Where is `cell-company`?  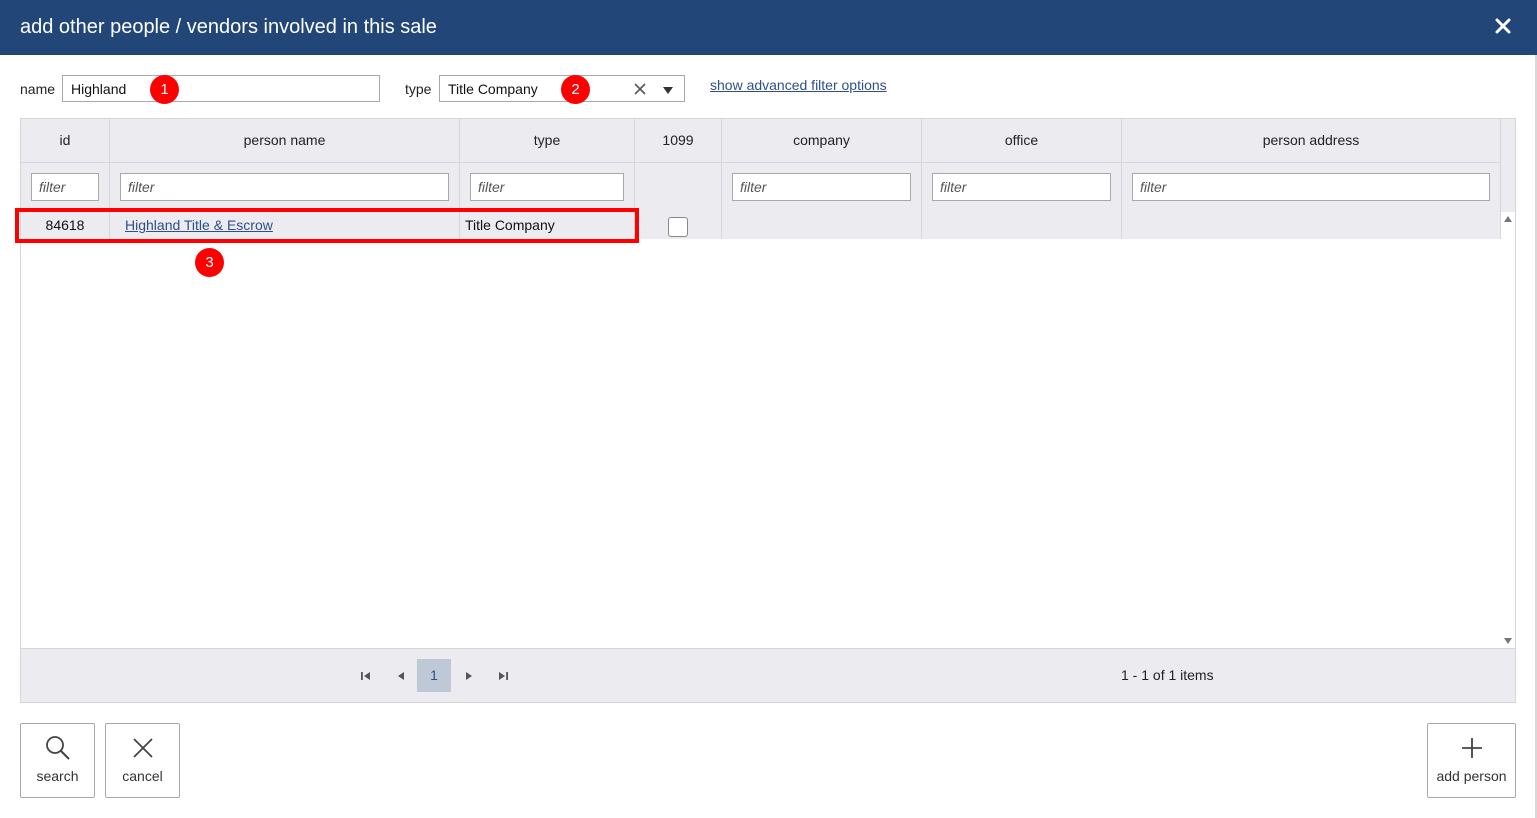
cell-company is located at coordinates (822, 225).